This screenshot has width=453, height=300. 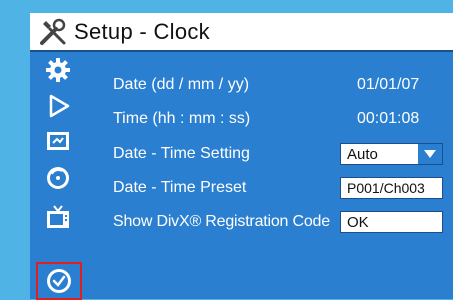 I want to click on sidebar-item-tv, so click(x=58, y=217).